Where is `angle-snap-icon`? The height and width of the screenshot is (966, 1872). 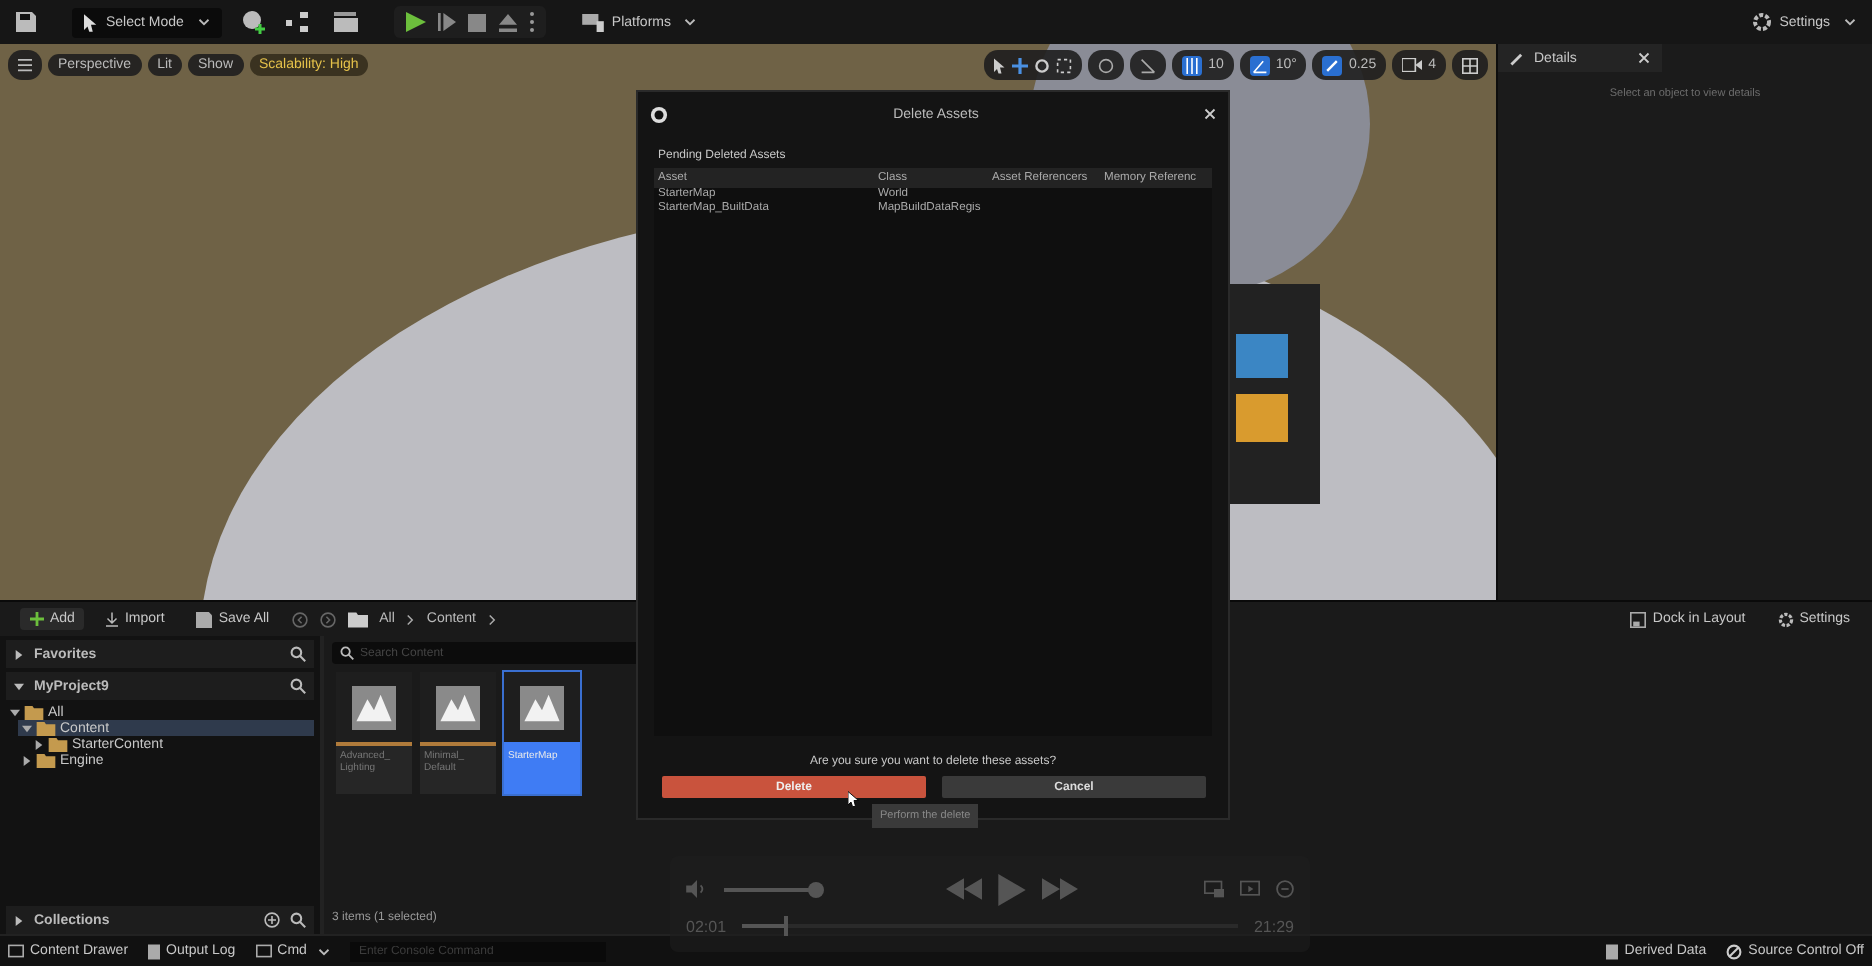 angle-snap-icon is located at coordinates (1259, 65).